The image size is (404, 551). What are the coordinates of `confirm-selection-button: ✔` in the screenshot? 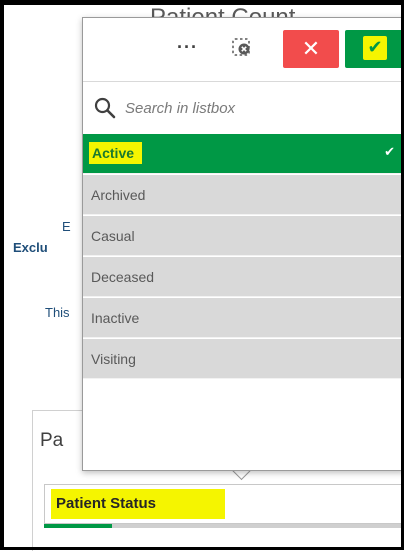 It's located at (374, 49).